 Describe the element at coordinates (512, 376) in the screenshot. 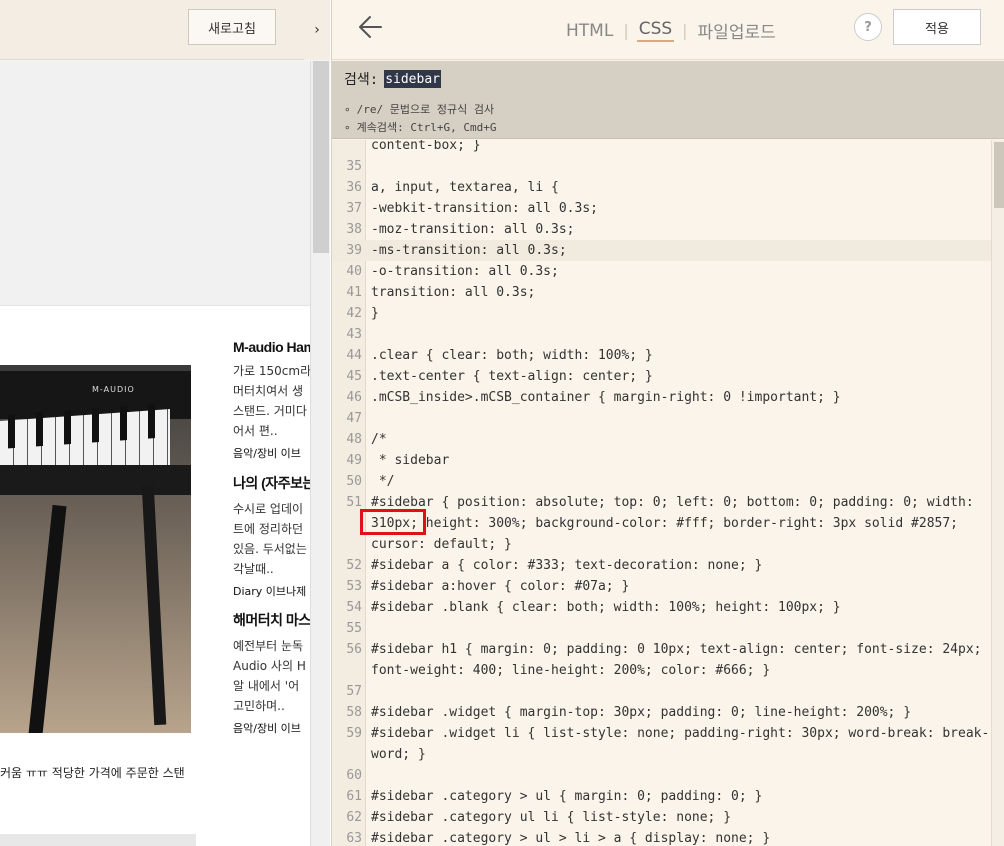

I see `code-text: .text-center { text-align: center; }` at that location.